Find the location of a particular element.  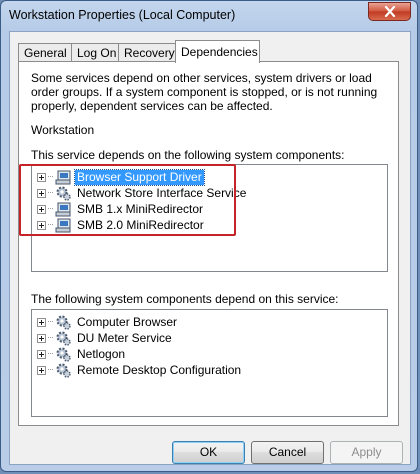

close-icon is located at coordinates (389, 11).